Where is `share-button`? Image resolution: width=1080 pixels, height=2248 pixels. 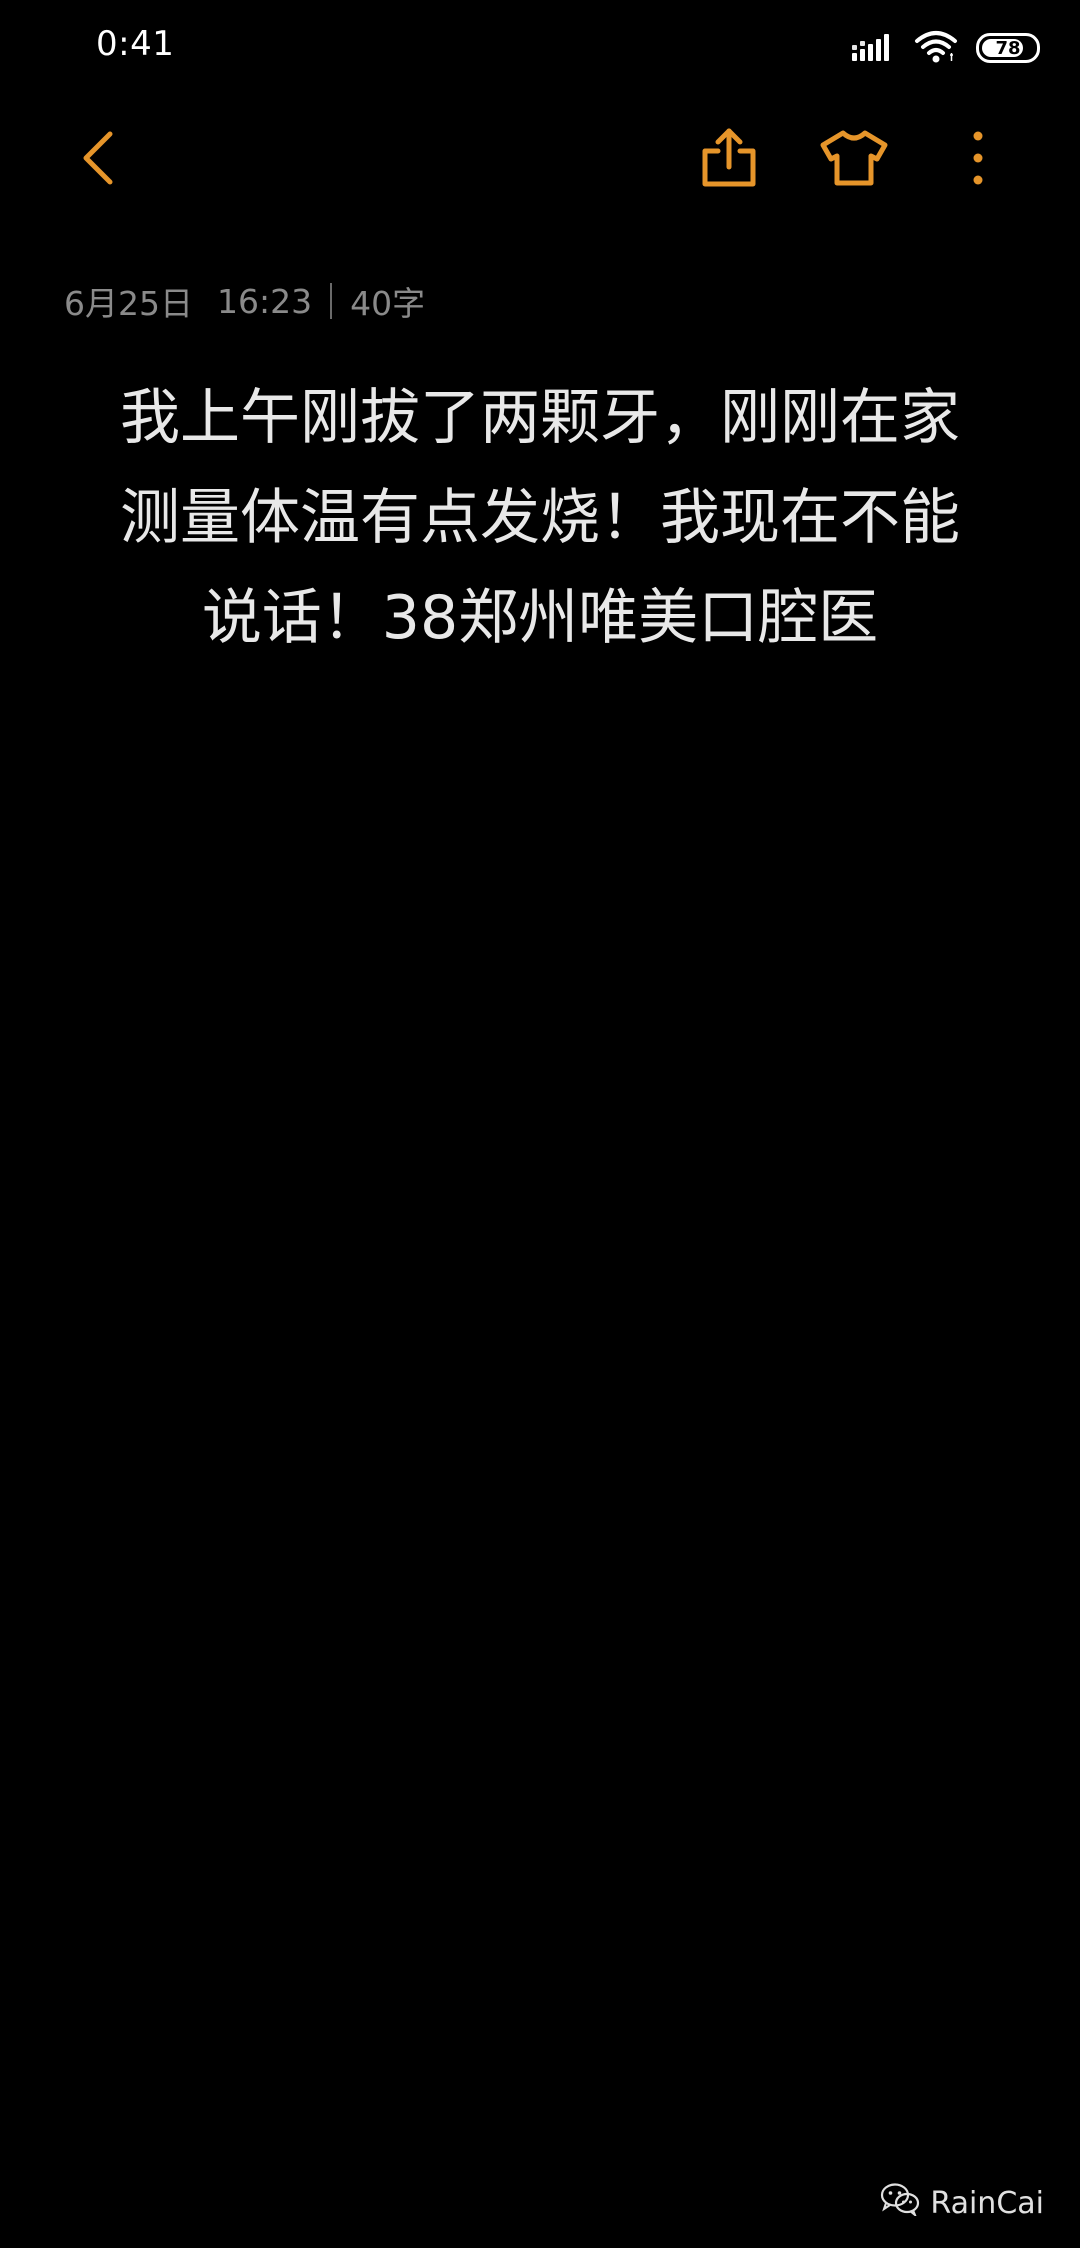
share-button is located at coordinates (729, 160).